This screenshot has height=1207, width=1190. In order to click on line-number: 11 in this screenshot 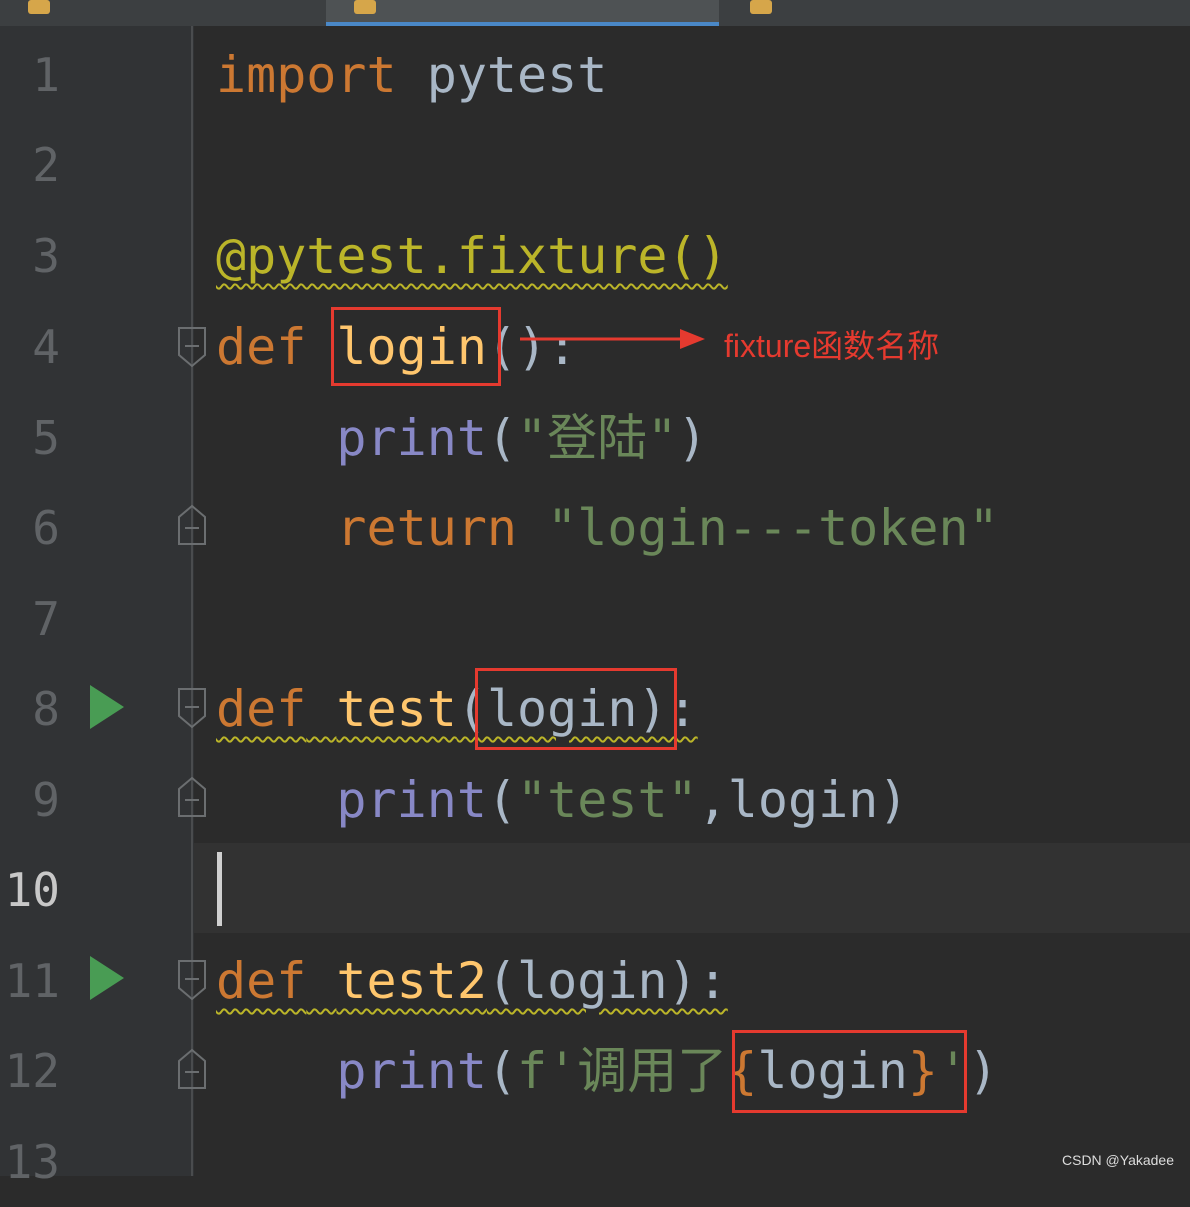, I will do `click(30, 981)`.